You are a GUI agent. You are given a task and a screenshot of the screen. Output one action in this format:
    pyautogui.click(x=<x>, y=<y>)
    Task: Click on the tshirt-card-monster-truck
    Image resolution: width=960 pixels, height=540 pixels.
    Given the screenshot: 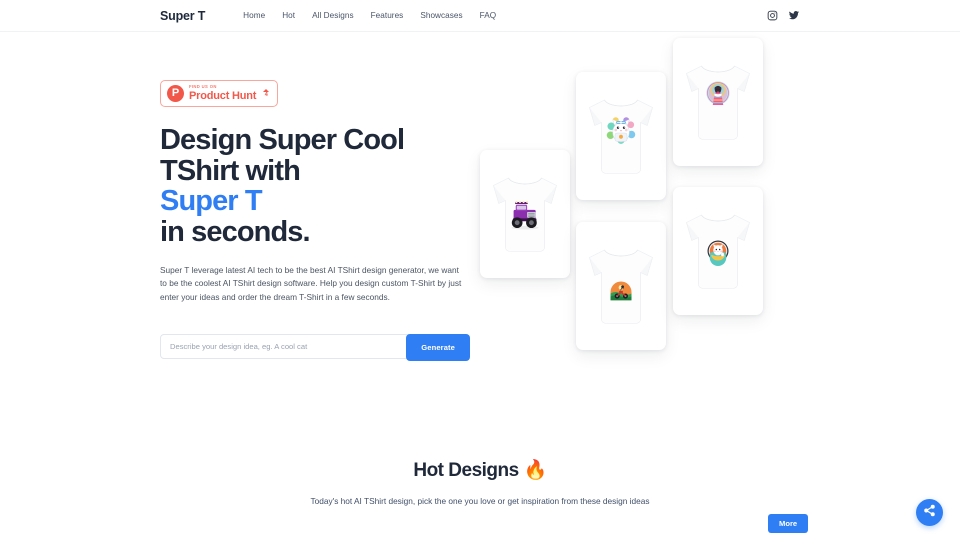 What is the action you would take?
    pyautogui.click(x=525, y=214)
    